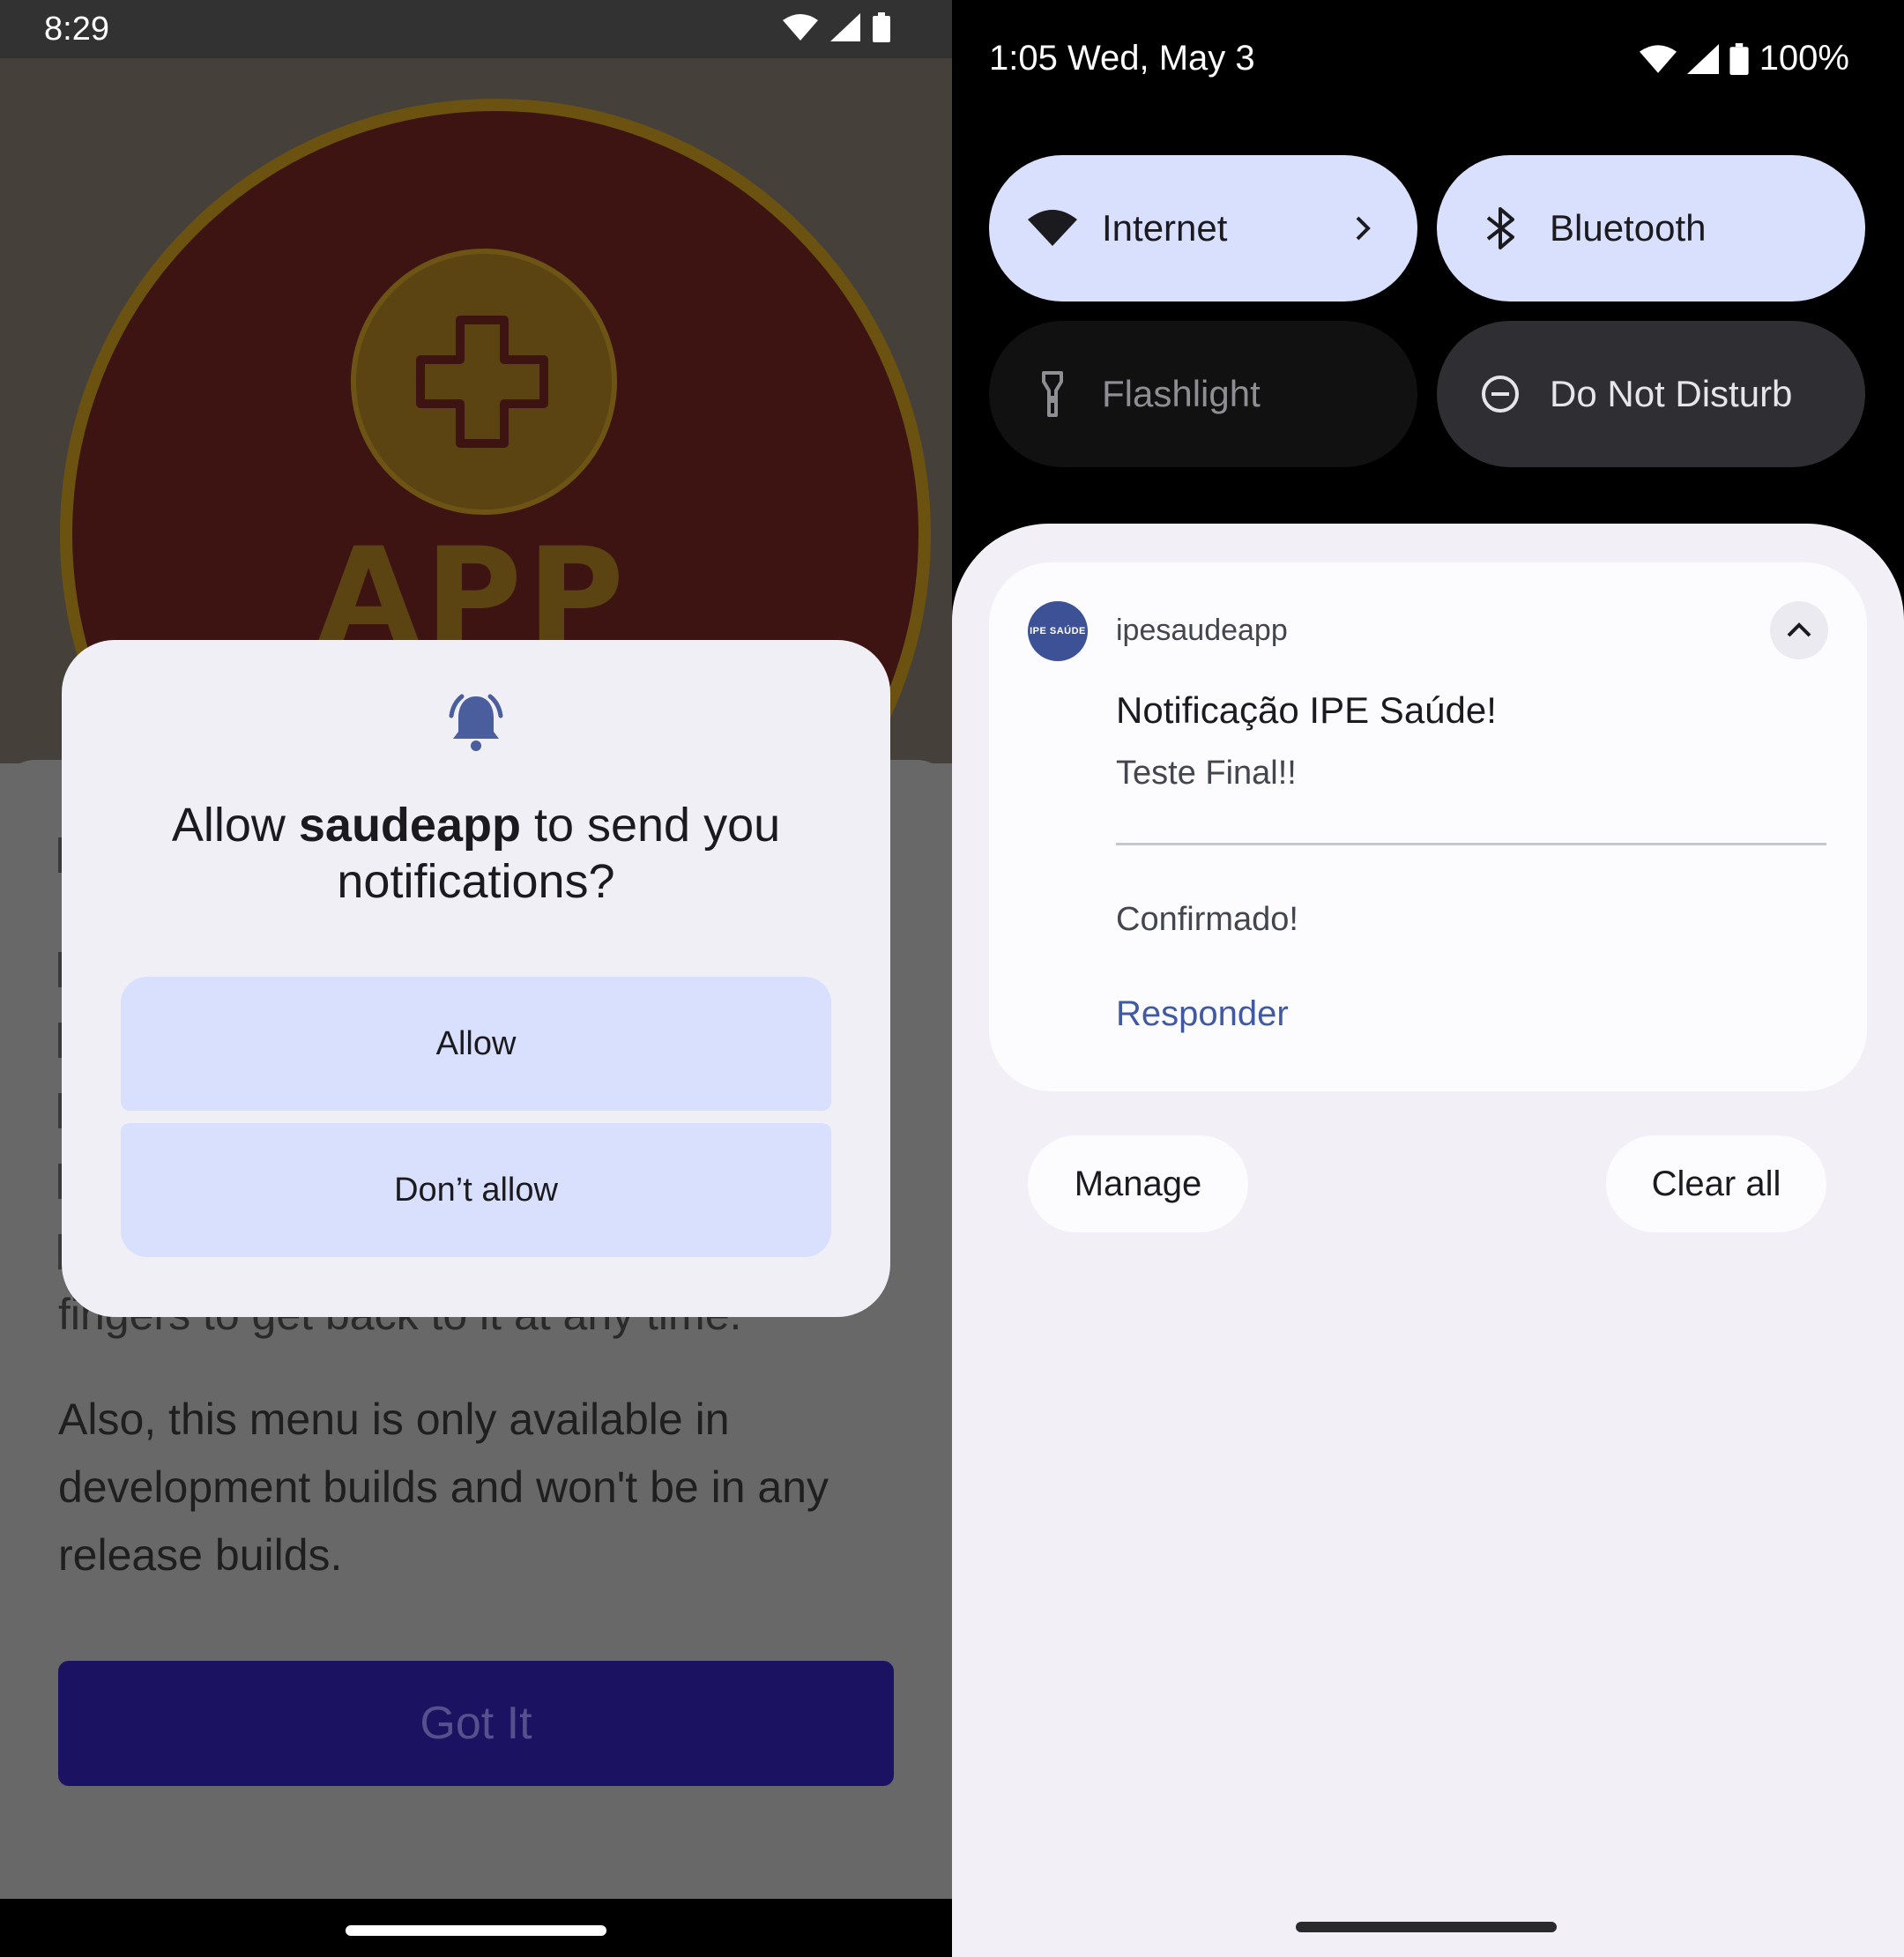  I want to click on tile-do-not-disturb: Do Not Disturb, so click(1651, 394).